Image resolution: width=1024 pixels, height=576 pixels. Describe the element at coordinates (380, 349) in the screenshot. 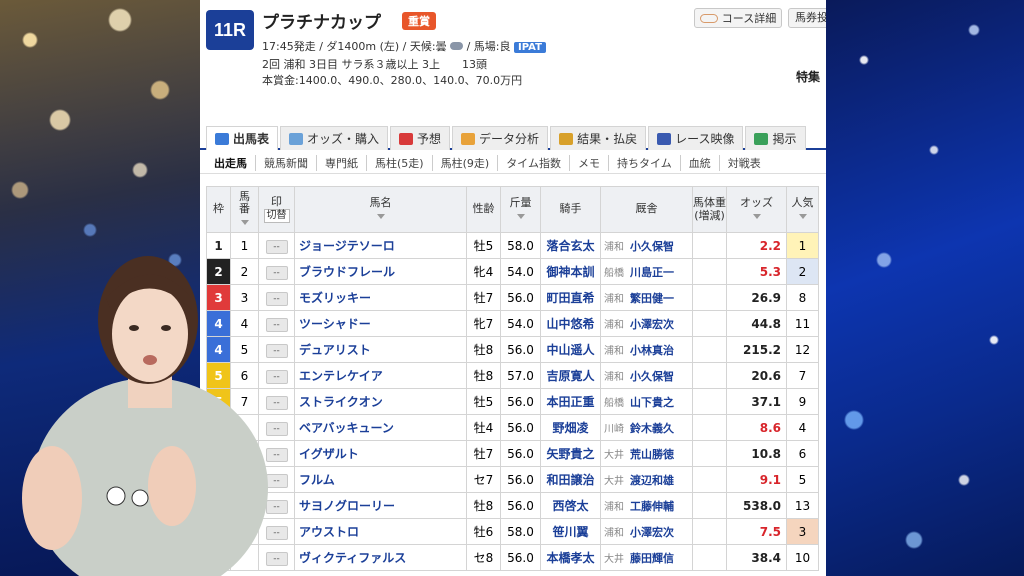

I see `horse-name-link: デュアリスト` at that location.